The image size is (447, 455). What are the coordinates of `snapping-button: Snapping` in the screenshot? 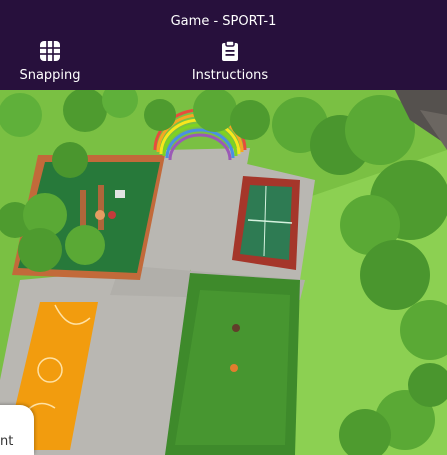 It's located at (50, 61).